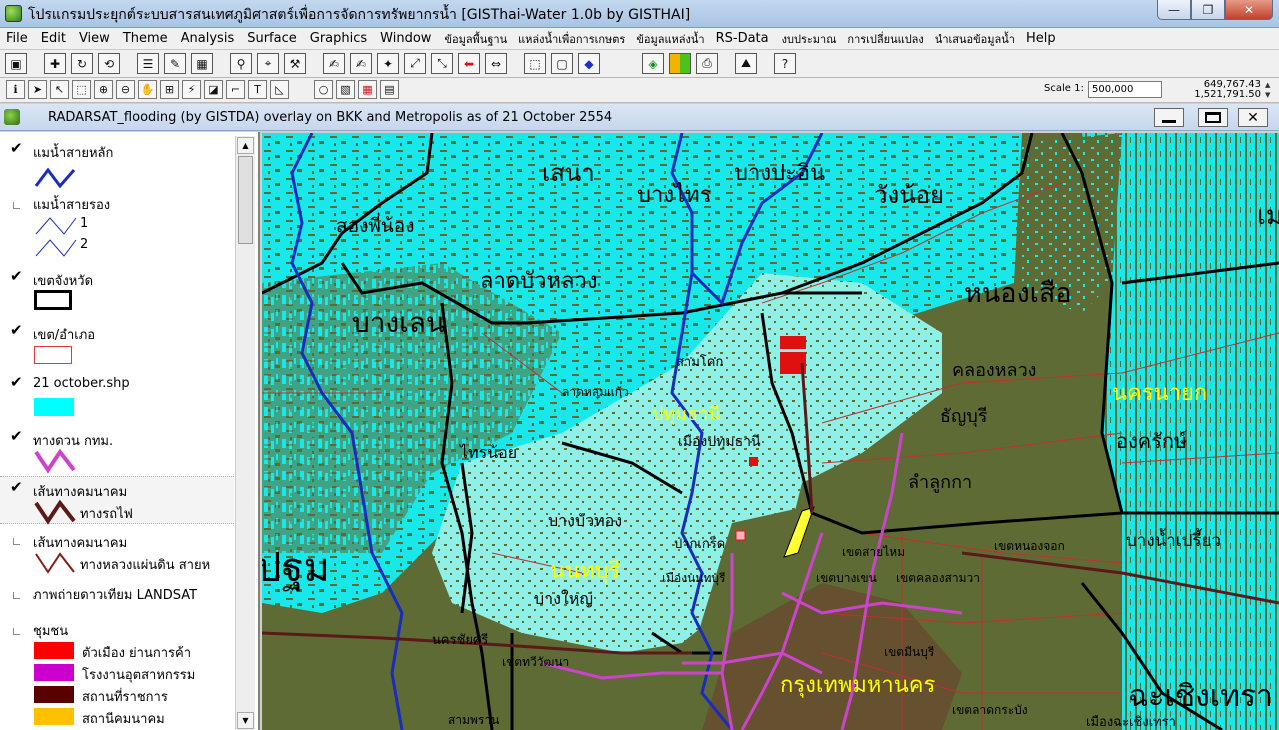  What do you see at coordinates (1268, 216) in the screenshot?
I see `map-label: เม` at bounding box center [1268, 216].